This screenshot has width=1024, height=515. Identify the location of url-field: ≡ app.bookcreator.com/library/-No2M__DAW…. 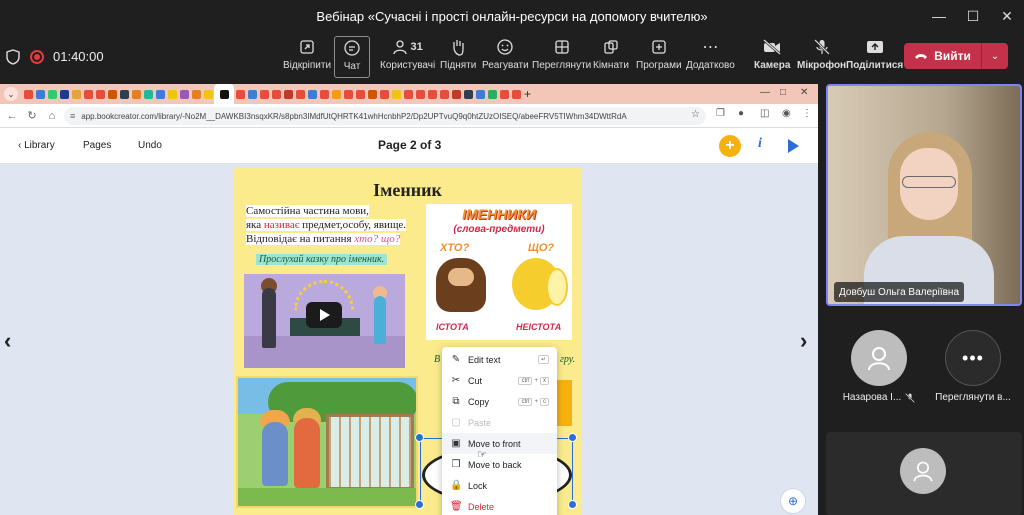
(385, 116).